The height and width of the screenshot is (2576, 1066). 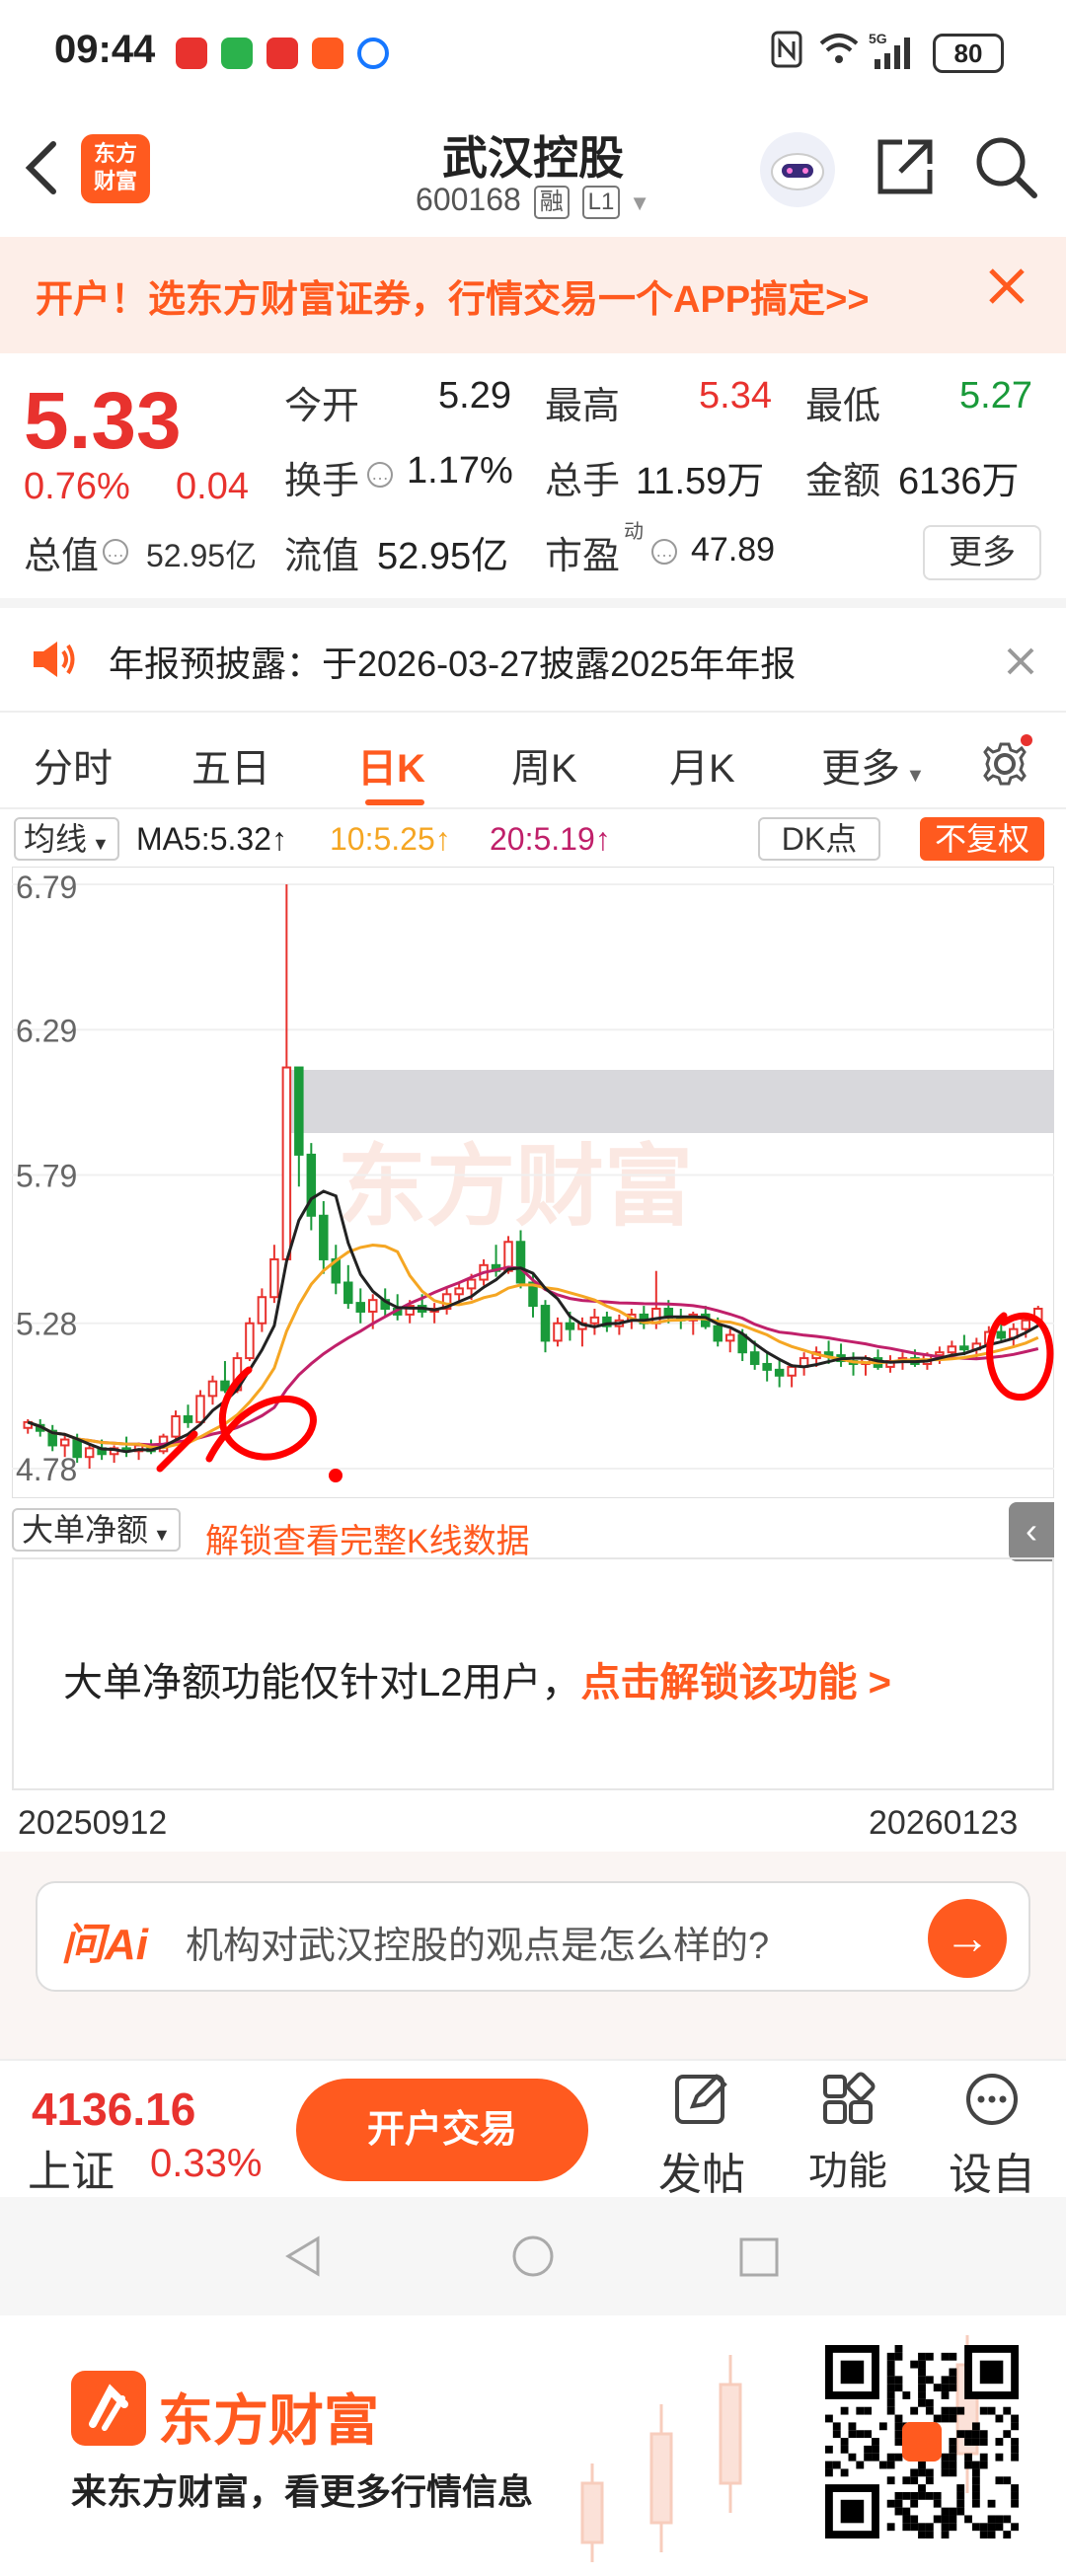 I want to click on unlock-kline-link: 解锁查看完整K线数据, so click(x=367, y=1538).